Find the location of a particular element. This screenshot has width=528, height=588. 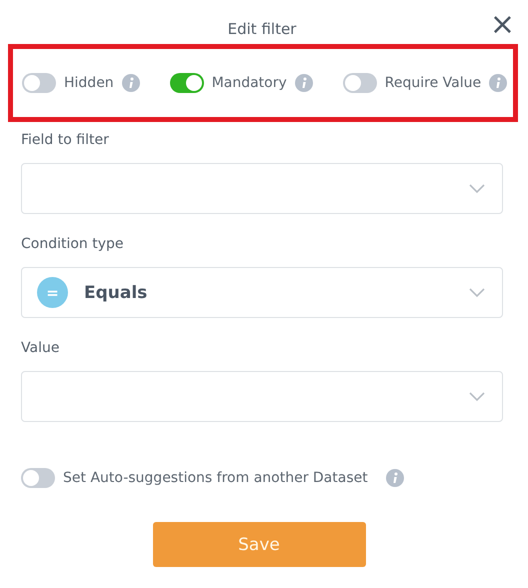

close-button: × is located at coordinates (502, 25).